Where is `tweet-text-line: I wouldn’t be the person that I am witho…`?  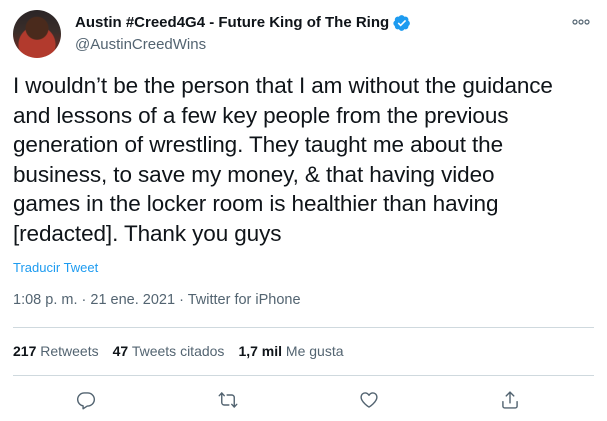
tweet-text-line: I wouldn’t be the person that I am witho… is located at coordinates (283, 85).